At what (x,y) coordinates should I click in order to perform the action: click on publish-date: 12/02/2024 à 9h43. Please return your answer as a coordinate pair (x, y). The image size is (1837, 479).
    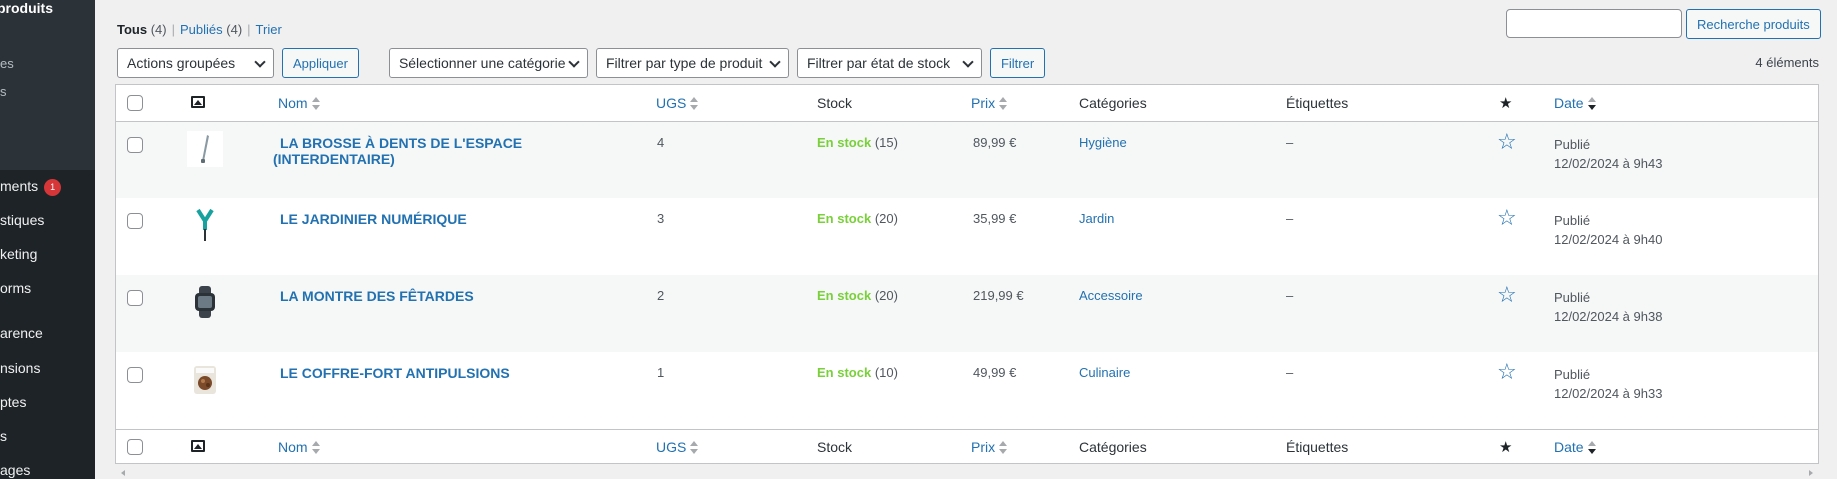
    Looking at the image, I should click on (1608, 163).